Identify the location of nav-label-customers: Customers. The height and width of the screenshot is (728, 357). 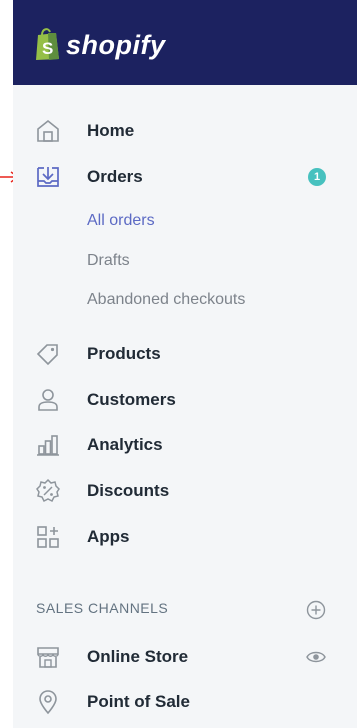
(131, 399).